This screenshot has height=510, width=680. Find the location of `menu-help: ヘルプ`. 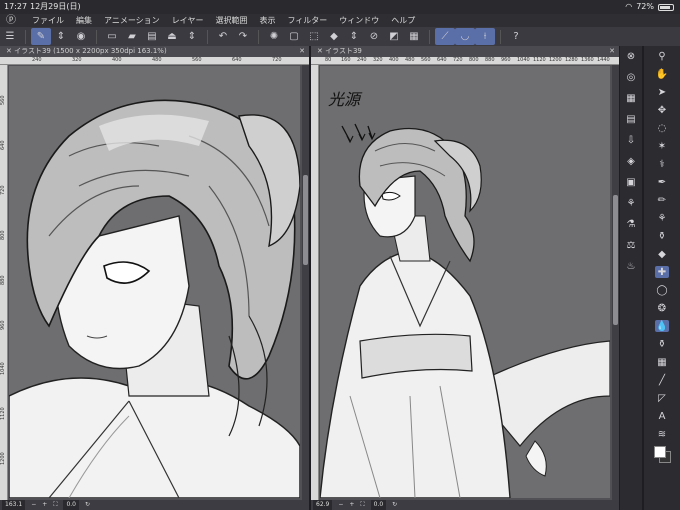

menu-help: ヘルプ is located at coordinates (403, 20).